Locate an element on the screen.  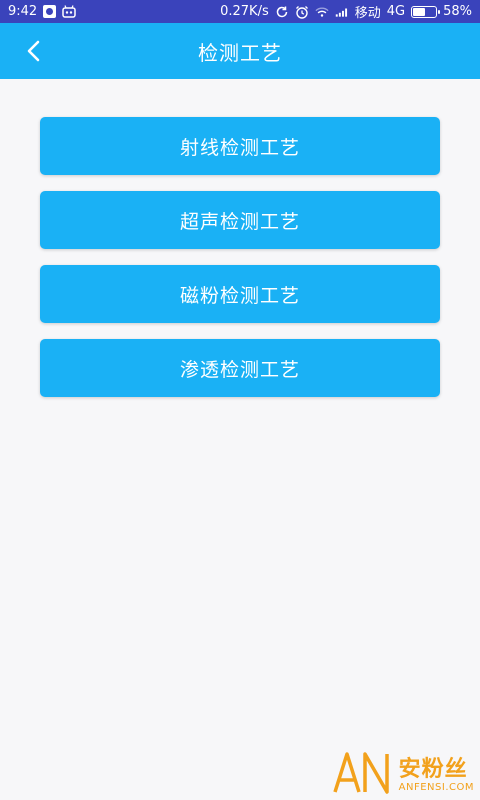
page-title: 检测工艺 is located at coordinates (240, 52).